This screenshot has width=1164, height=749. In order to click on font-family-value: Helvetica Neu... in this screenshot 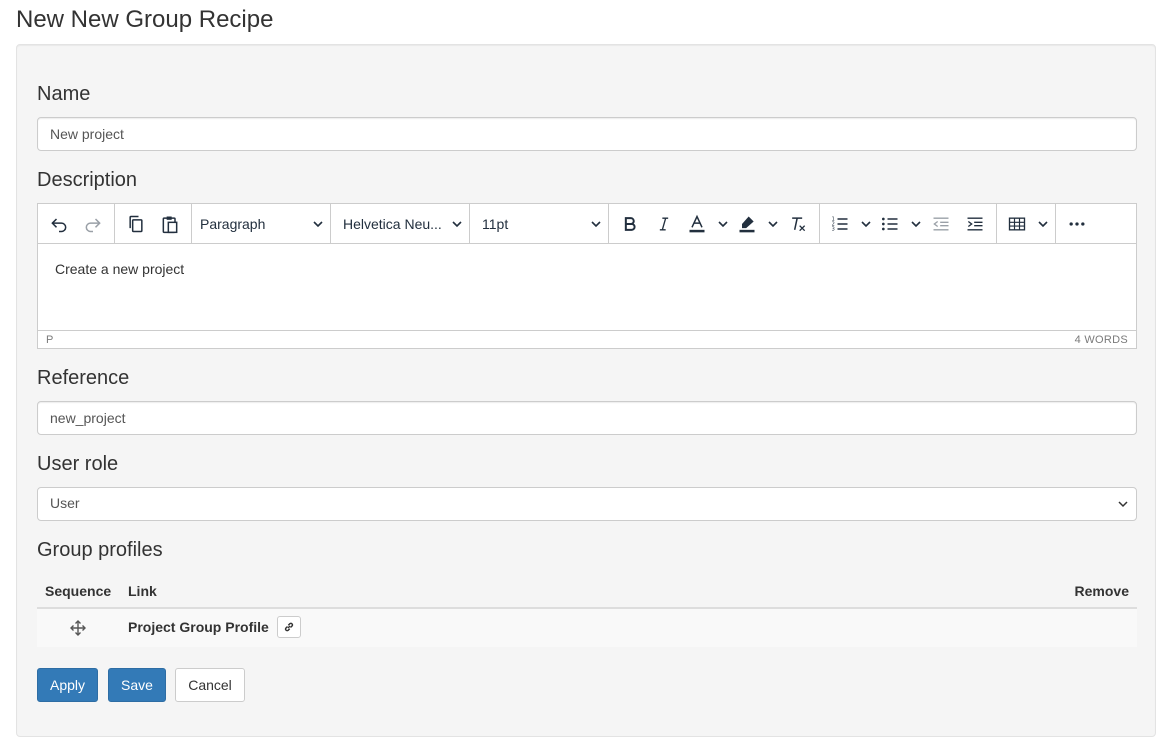, I will do `click(392, 223)`.